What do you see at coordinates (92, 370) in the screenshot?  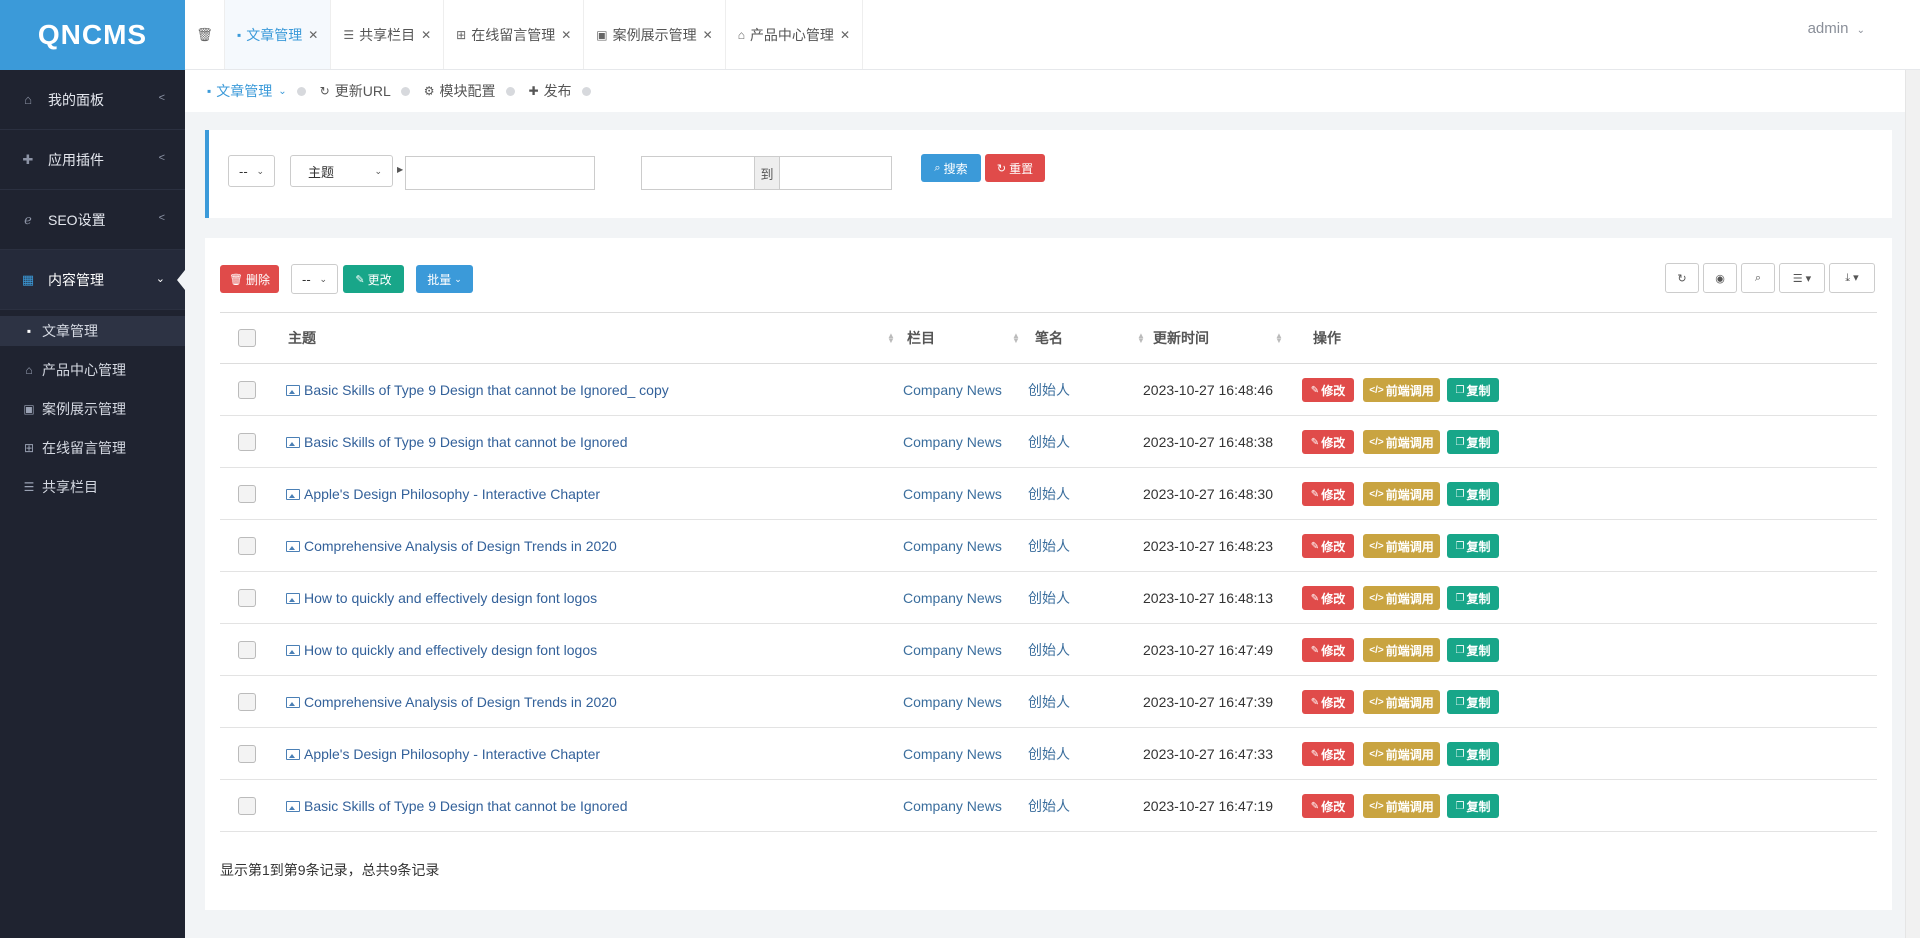 I see `sidebar-item-products: ⌂ 产品中心管理` at bounding box center [92, 370].